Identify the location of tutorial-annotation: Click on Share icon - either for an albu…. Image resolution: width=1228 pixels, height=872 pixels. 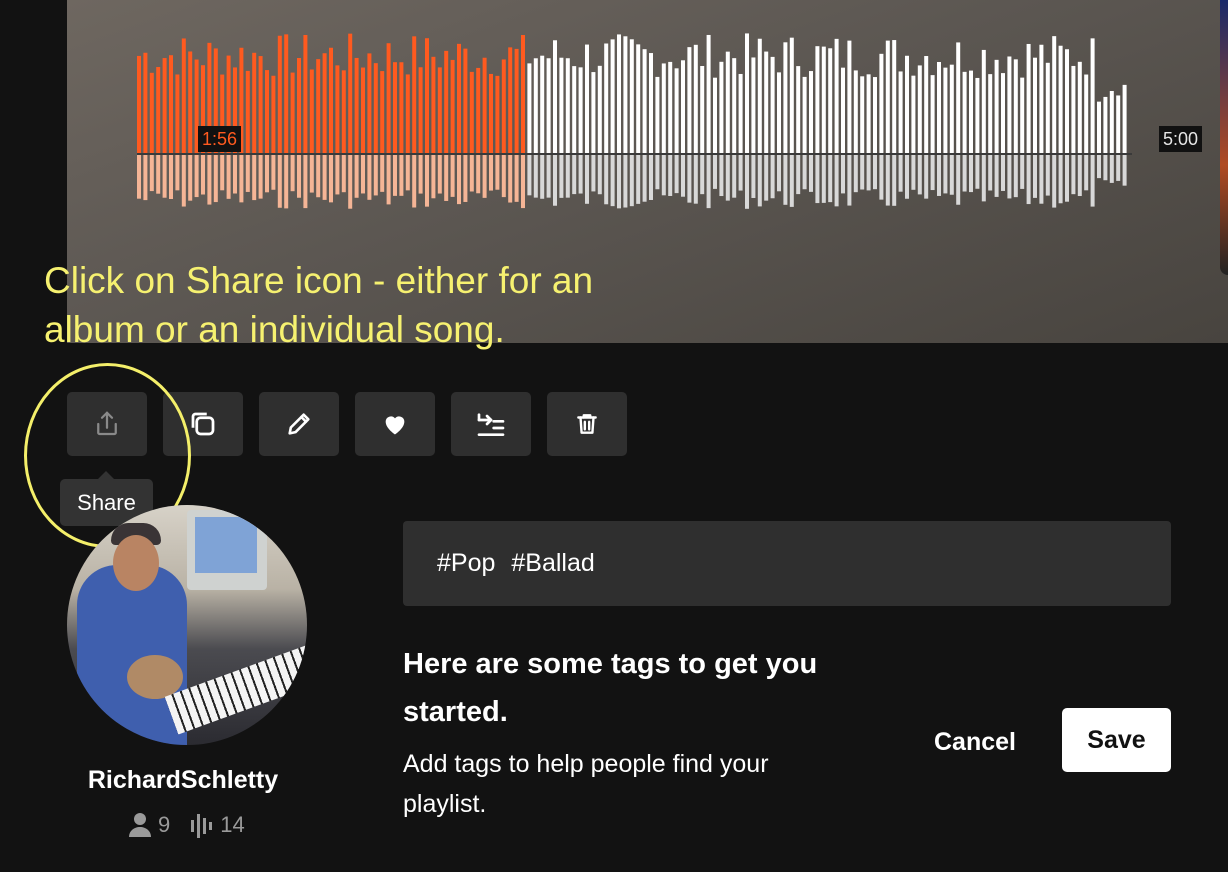
(319, 305).